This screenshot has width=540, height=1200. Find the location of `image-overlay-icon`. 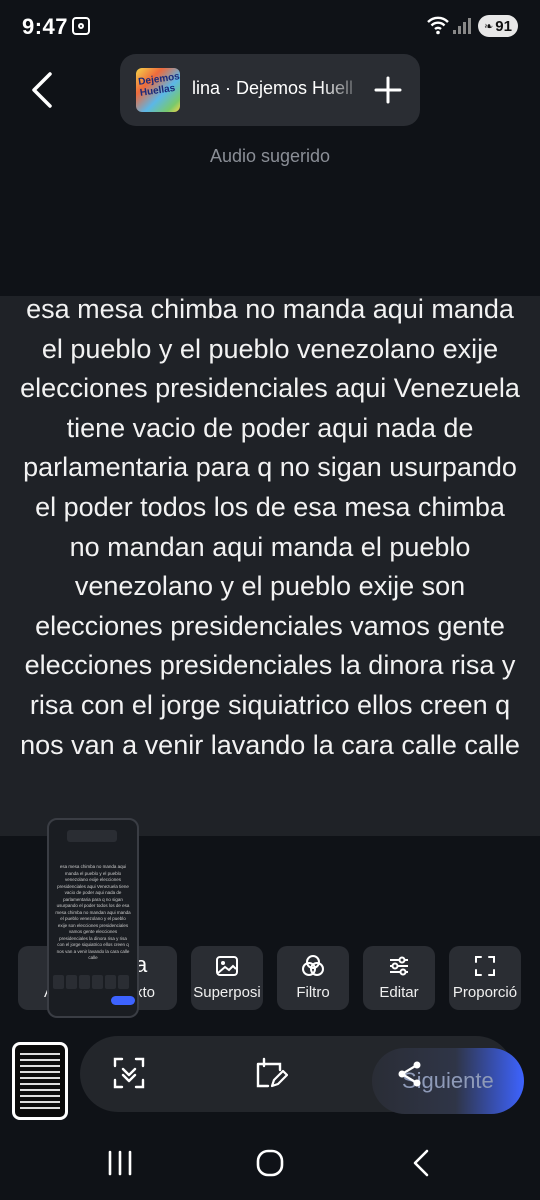

image-overlay-icon is located at coordinates (227, 966).